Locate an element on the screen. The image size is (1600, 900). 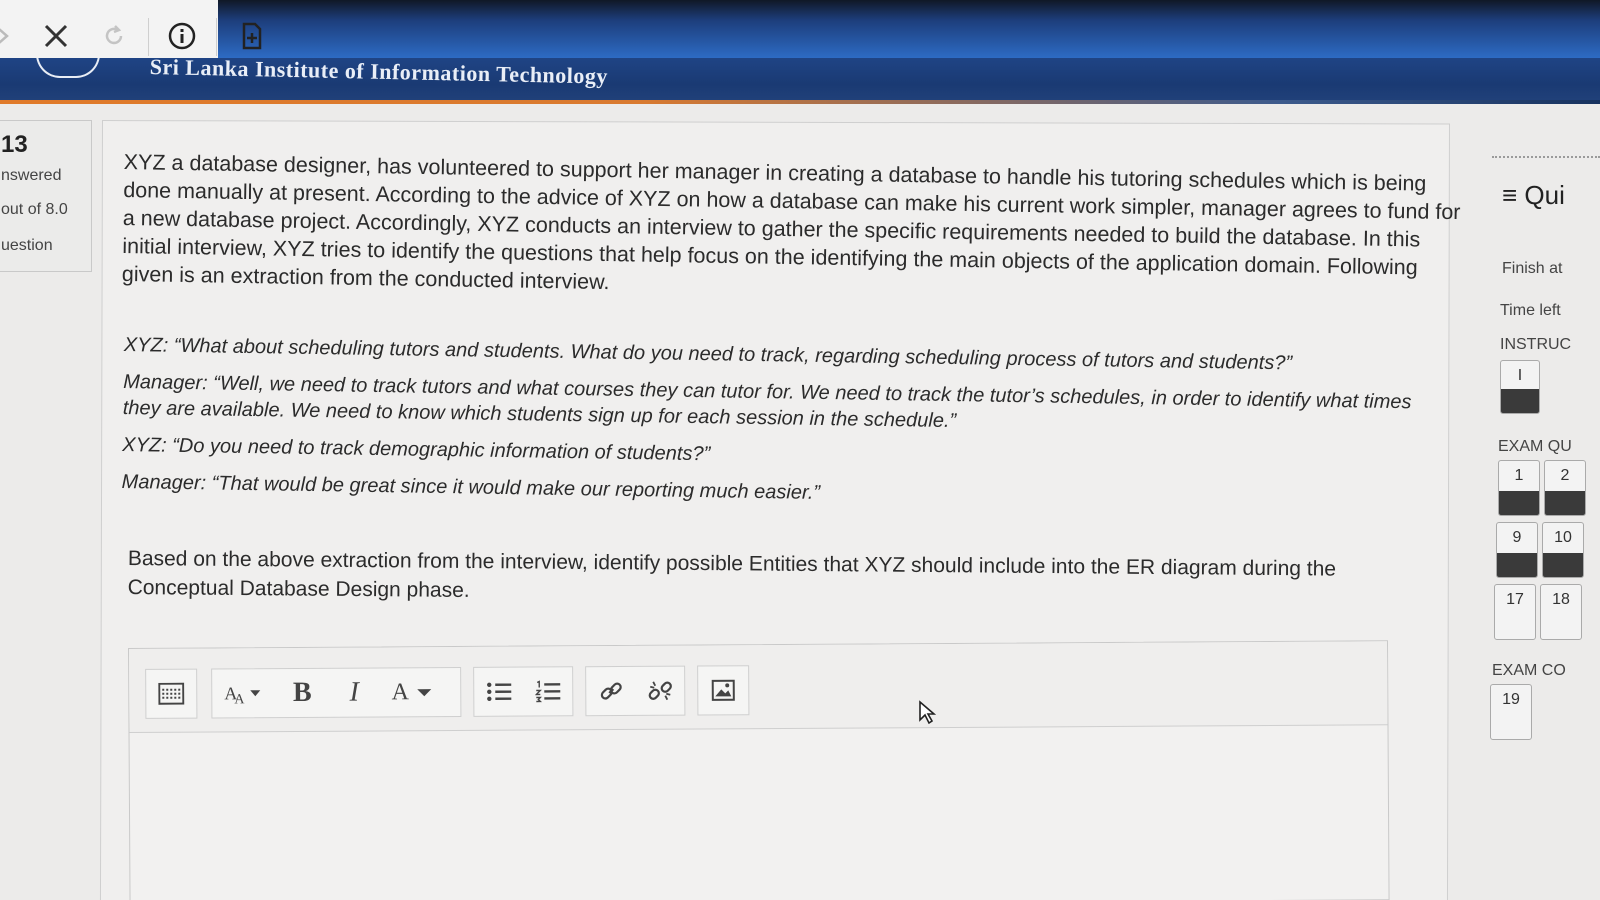
question-nav-number: 19 is located at coordinates (1511, 699).